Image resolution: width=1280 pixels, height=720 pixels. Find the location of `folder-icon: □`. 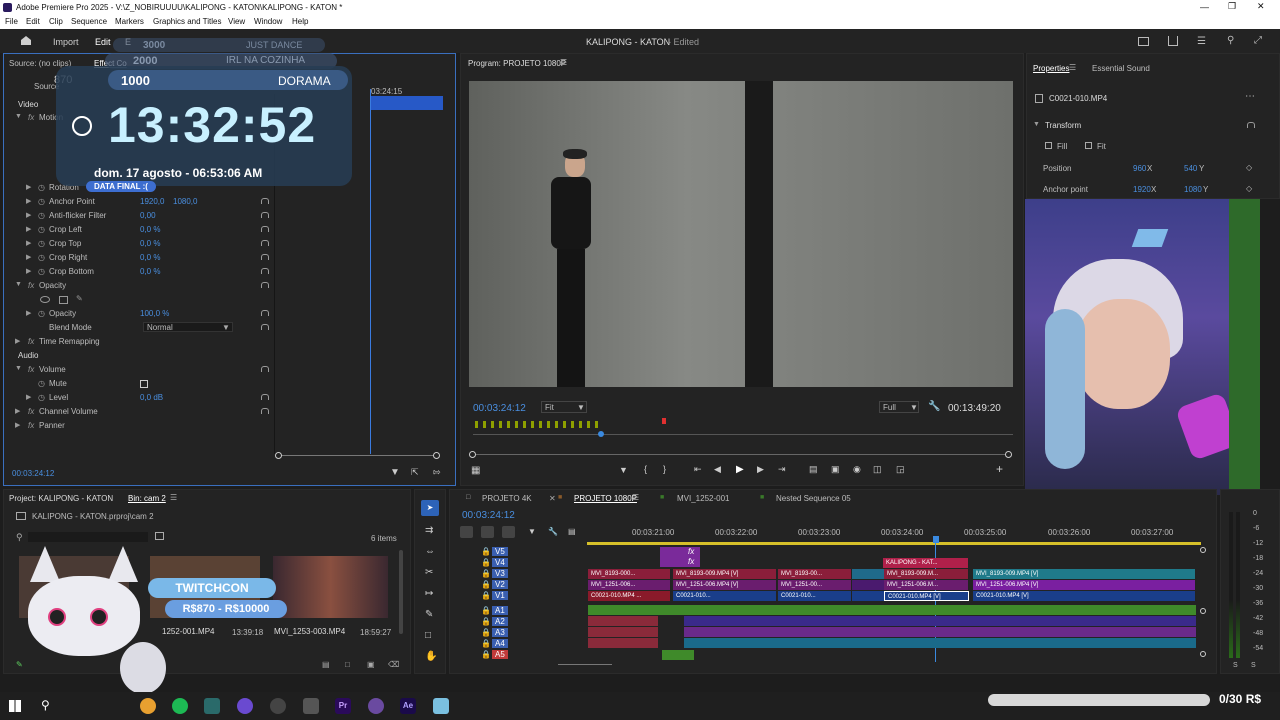

folder-icon: □ is located at coordinates (347, 664).